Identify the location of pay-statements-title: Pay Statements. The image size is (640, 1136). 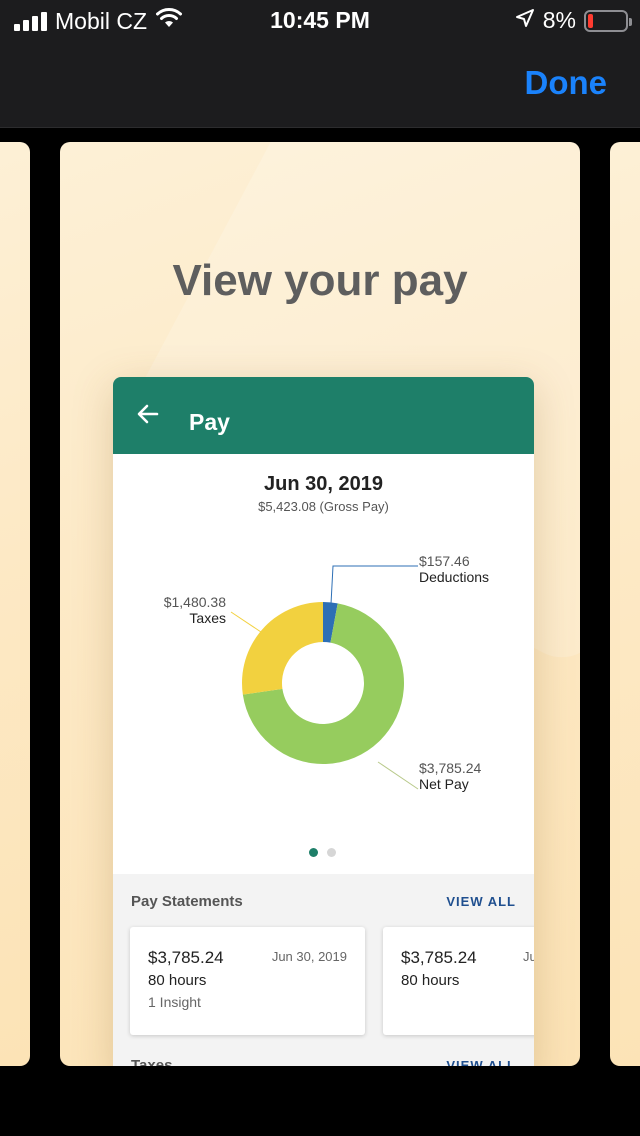
(187, 901).